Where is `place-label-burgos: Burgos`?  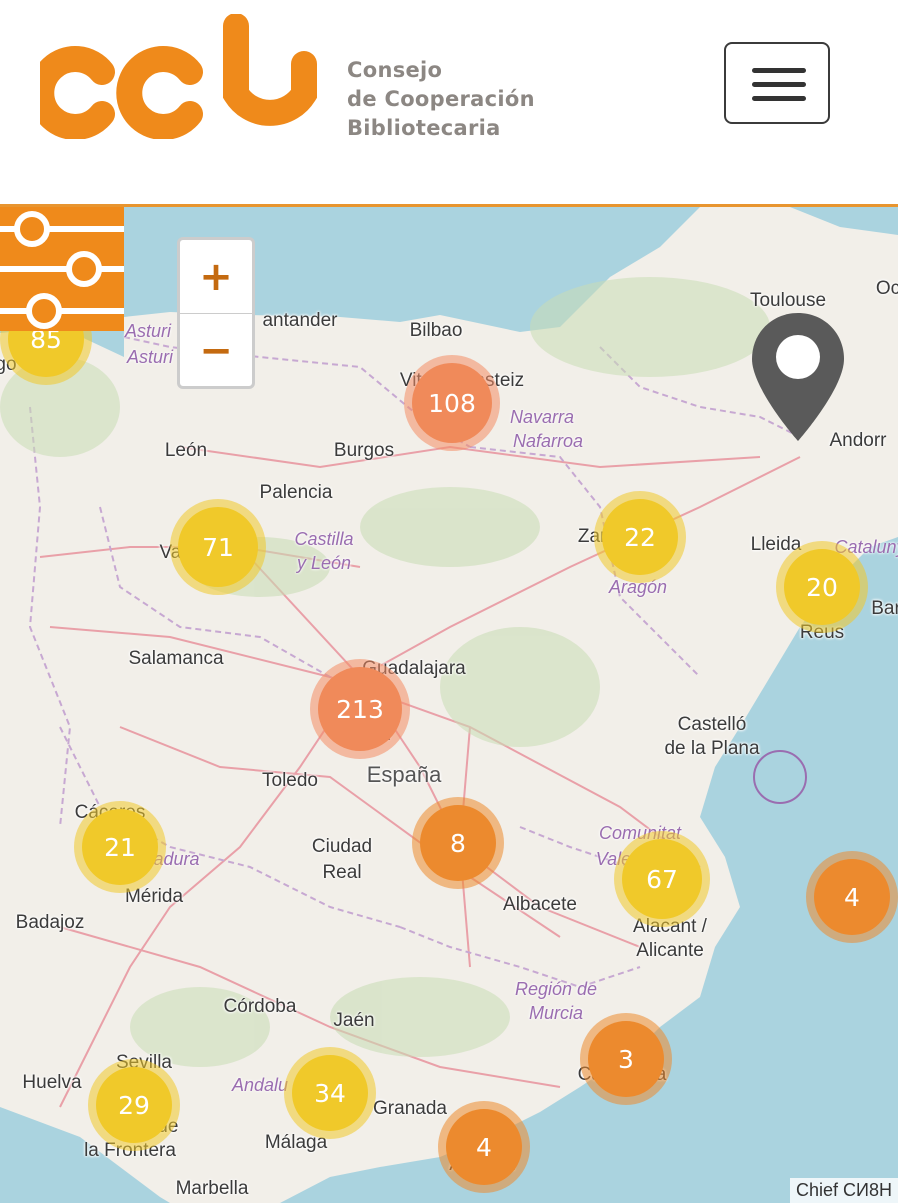 place-label-burgos: Burgos is located at coordinates (364, 450).